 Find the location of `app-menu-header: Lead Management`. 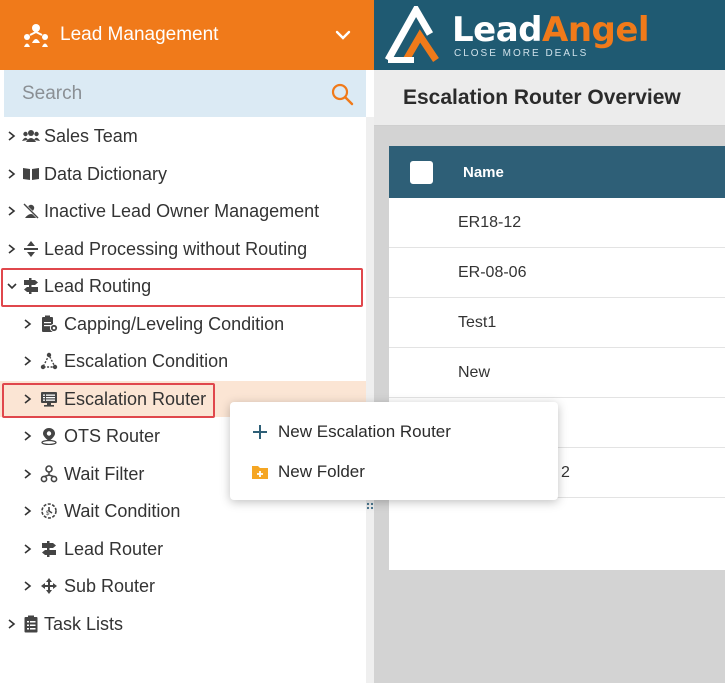

app-menu-header: Lead Management is located at coordinates (187, 35).